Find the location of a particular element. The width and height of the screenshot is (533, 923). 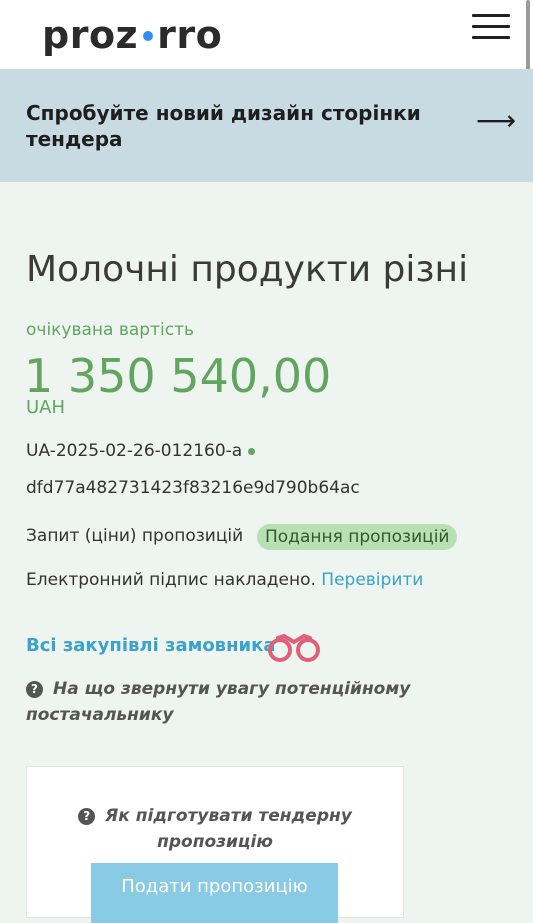

hamburger-menu-icon is located at coordinates (491, 28).